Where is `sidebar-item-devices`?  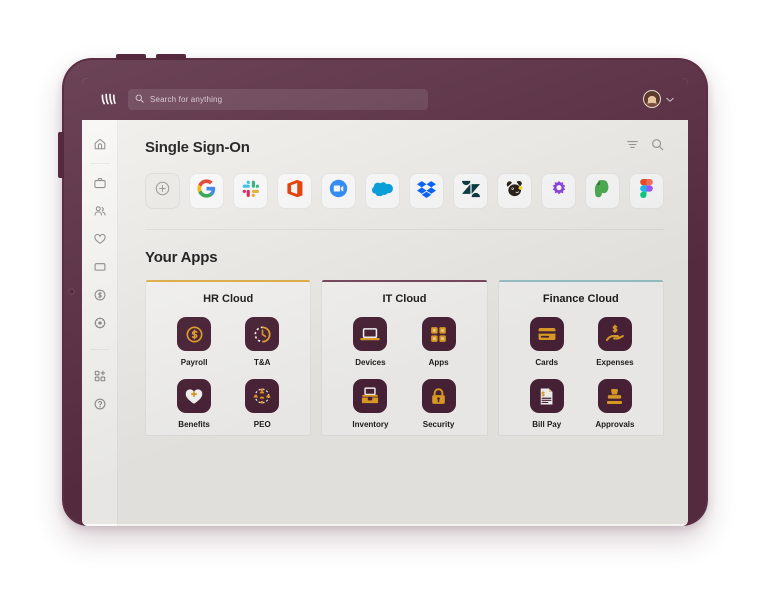 sidebar-item-devices is located at coordinates (100, 267).